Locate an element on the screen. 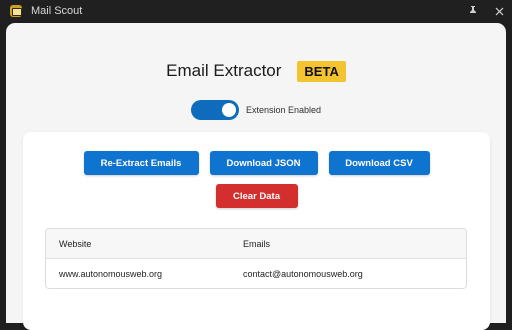 The width and height of the screenshot is (512, 330). mail-scout-logo-icon is located at coordinates (16, 11).